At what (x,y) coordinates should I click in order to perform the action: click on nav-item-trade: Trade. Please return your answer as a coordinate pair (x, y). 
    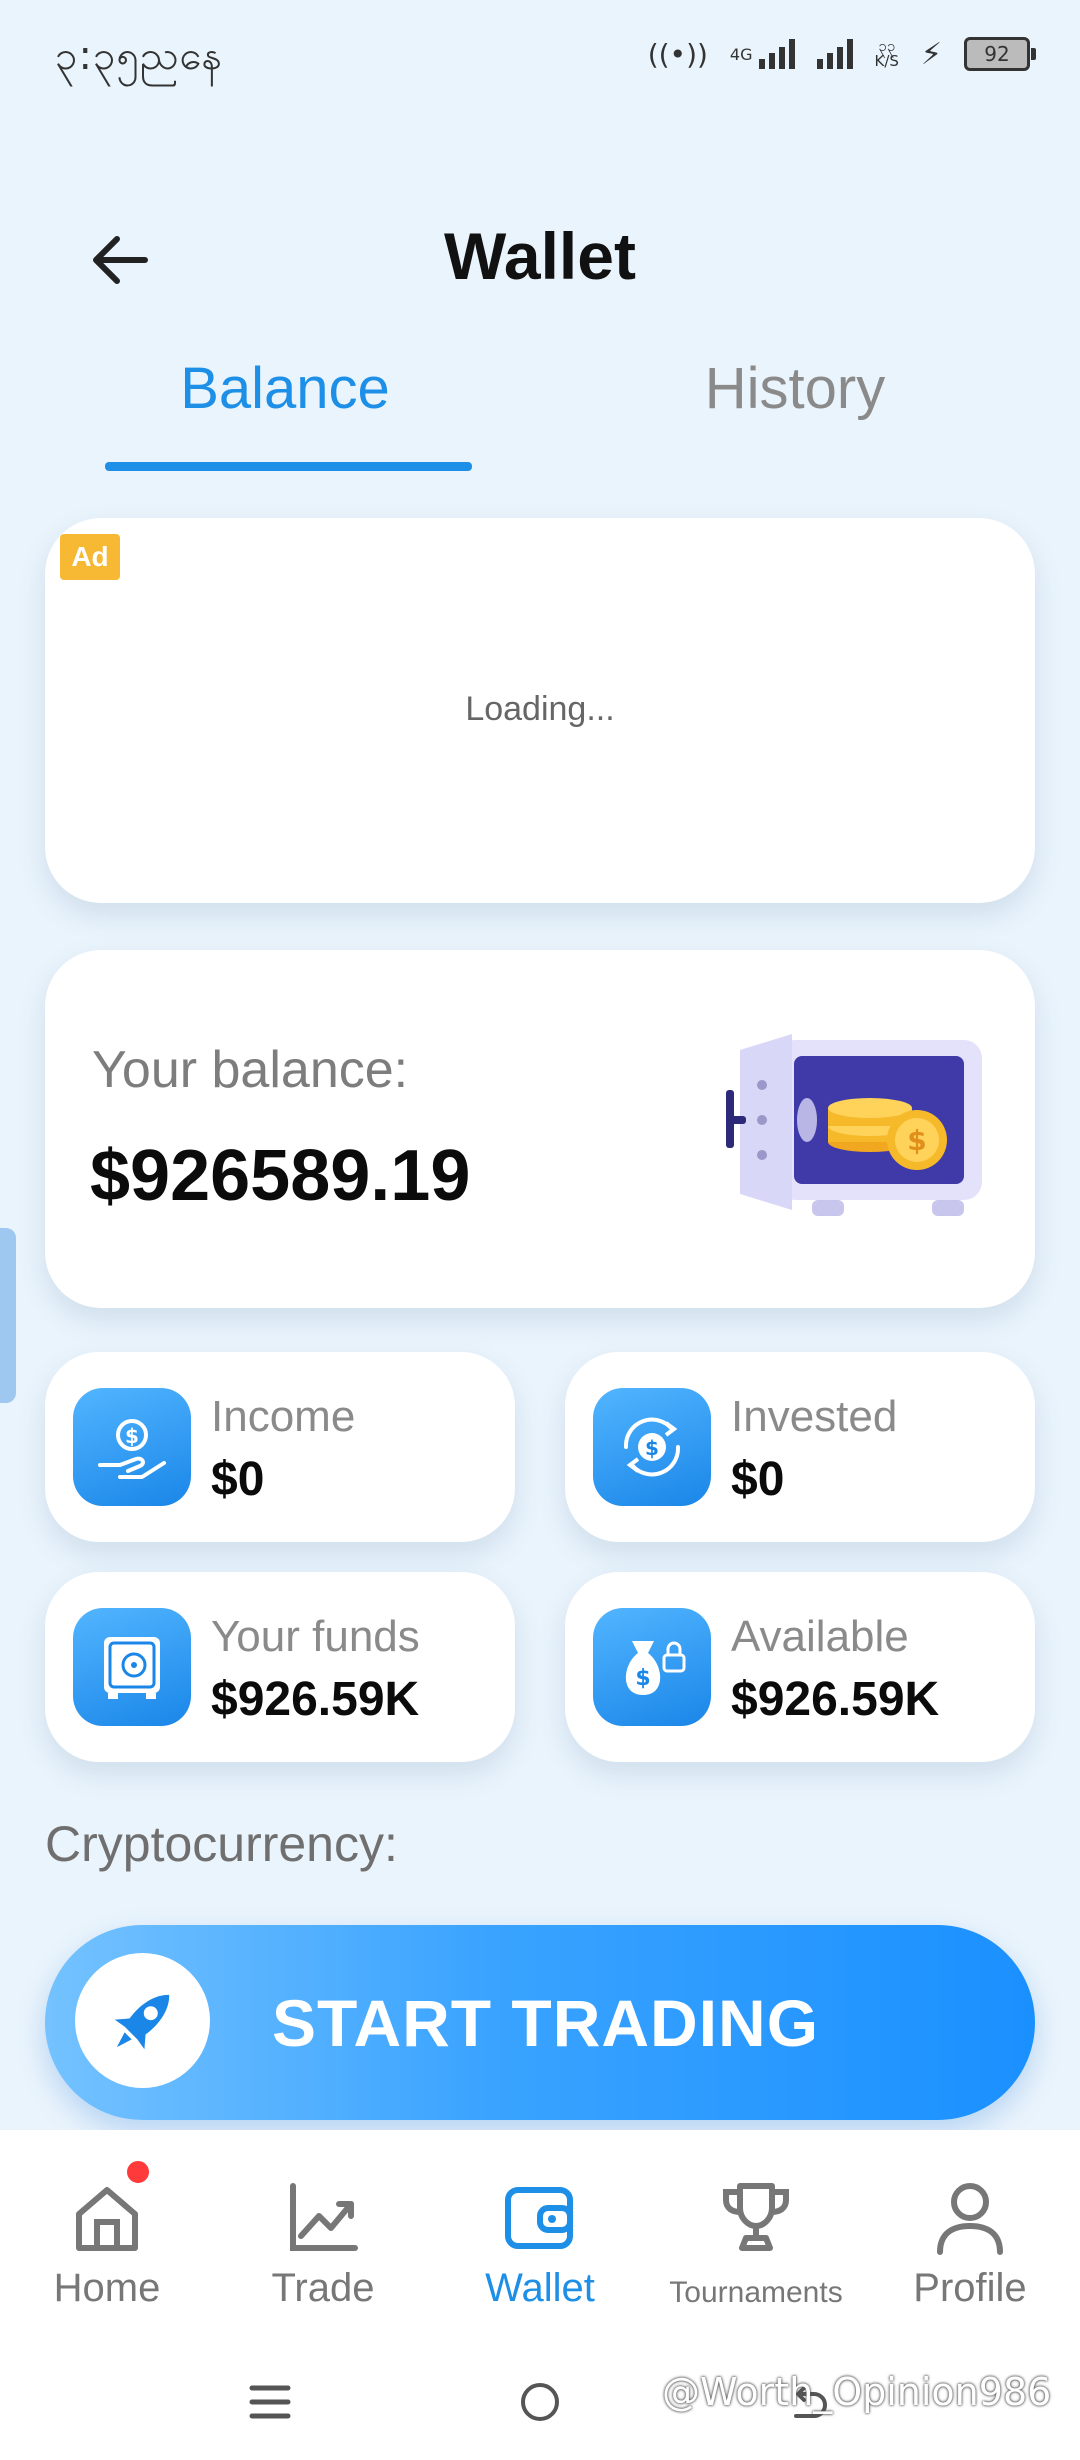
    Looking at the image, I should click on (323, 2244).